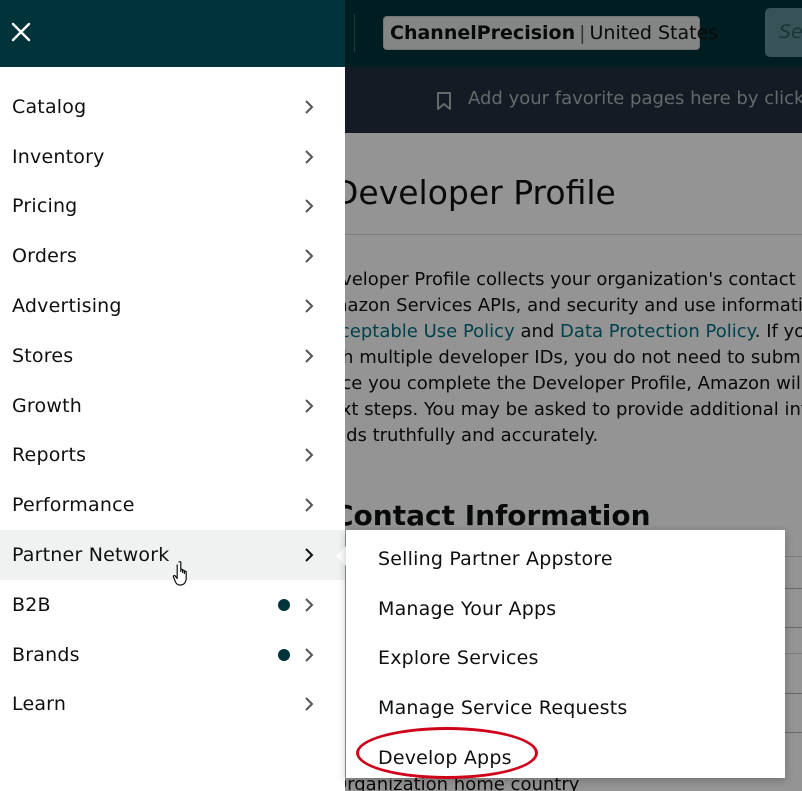  Describe the element at coordinates (503, 708) in the screenshot. I see `submenu-item-label: Manage Service Requests` at that location.